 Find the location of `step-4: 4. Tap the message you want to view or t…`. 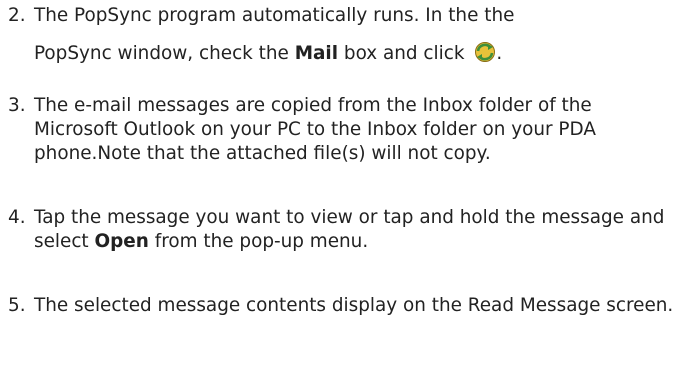

step-4: 4. Tap the message you want to view or t… is located at coordinates (343, 230).